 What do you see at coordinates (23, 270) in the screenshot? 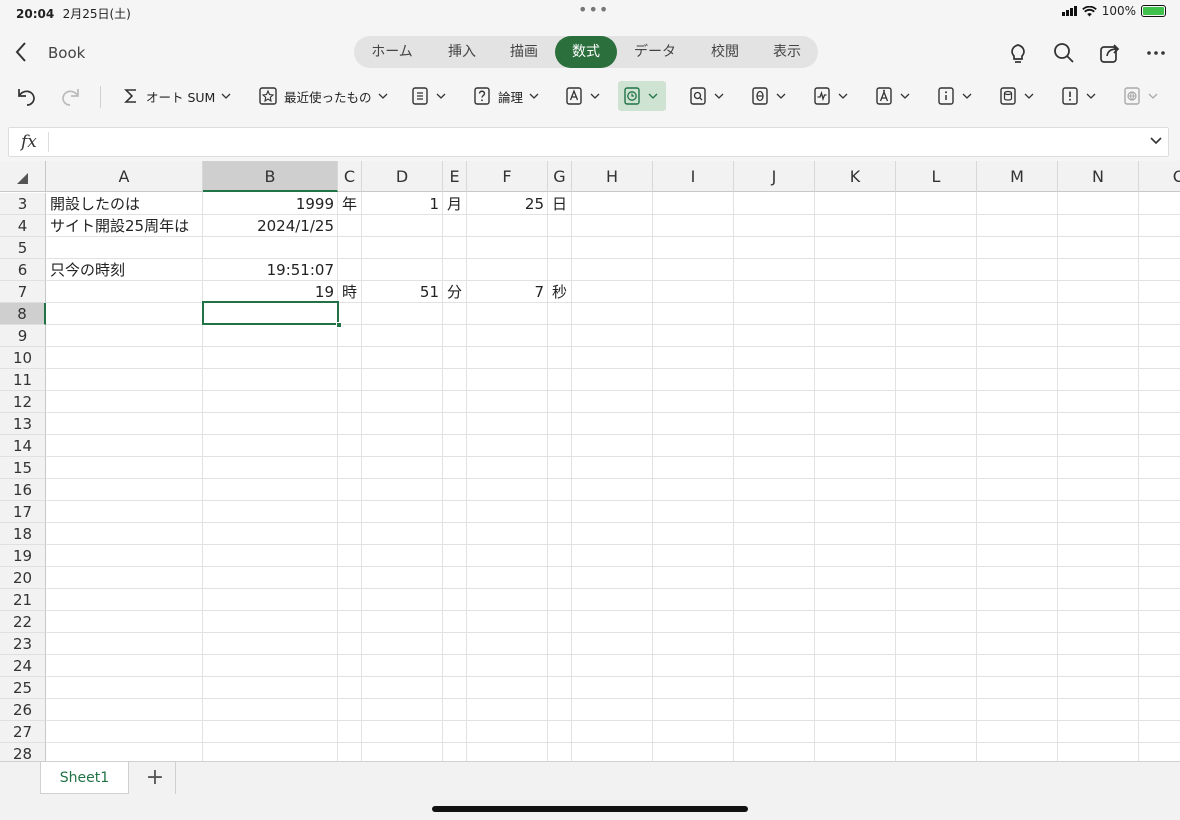
I see `row-header: 6` at bounding box center [23, 270].